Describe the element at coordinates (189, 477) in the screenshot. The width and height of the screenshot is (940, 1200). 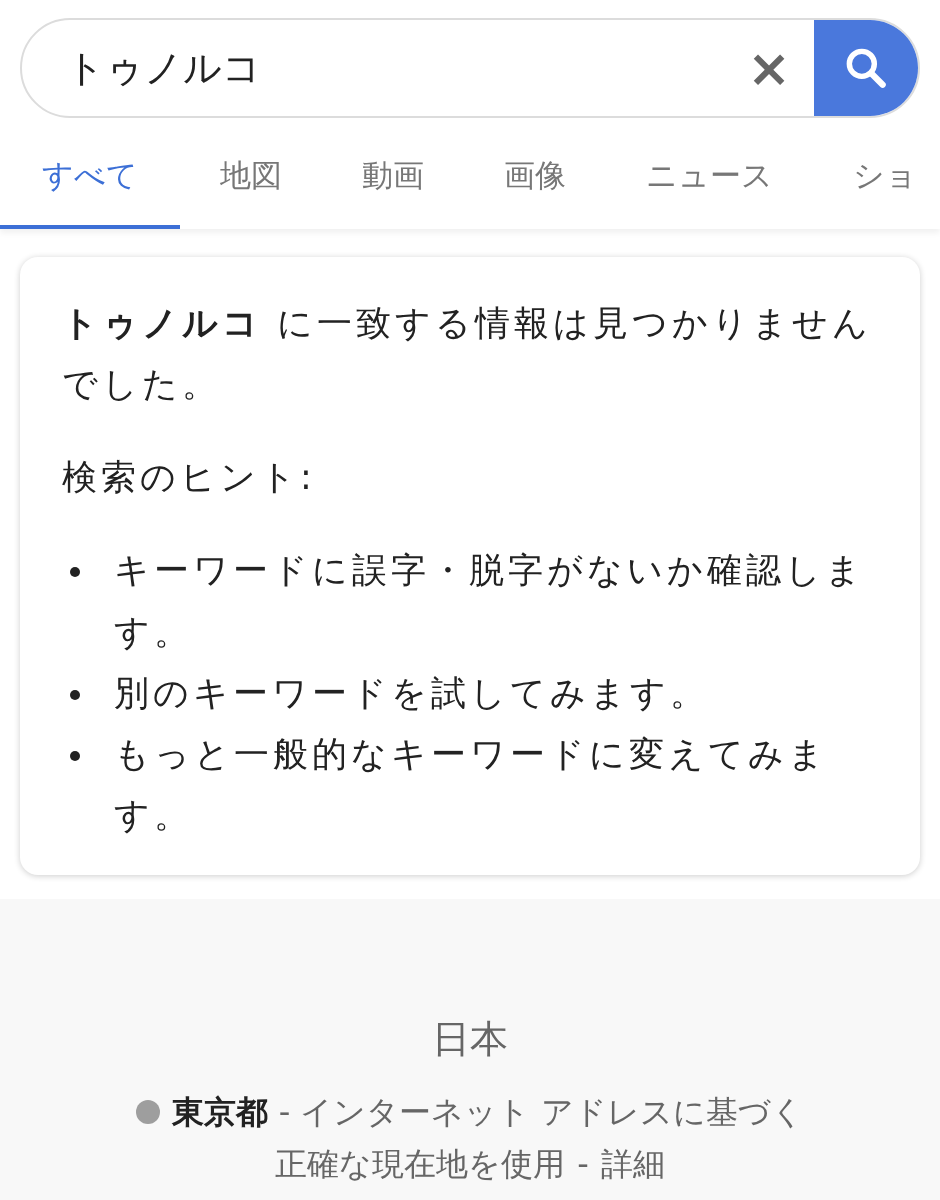
I see `hints-heading: 検索のヒント:` at that location.